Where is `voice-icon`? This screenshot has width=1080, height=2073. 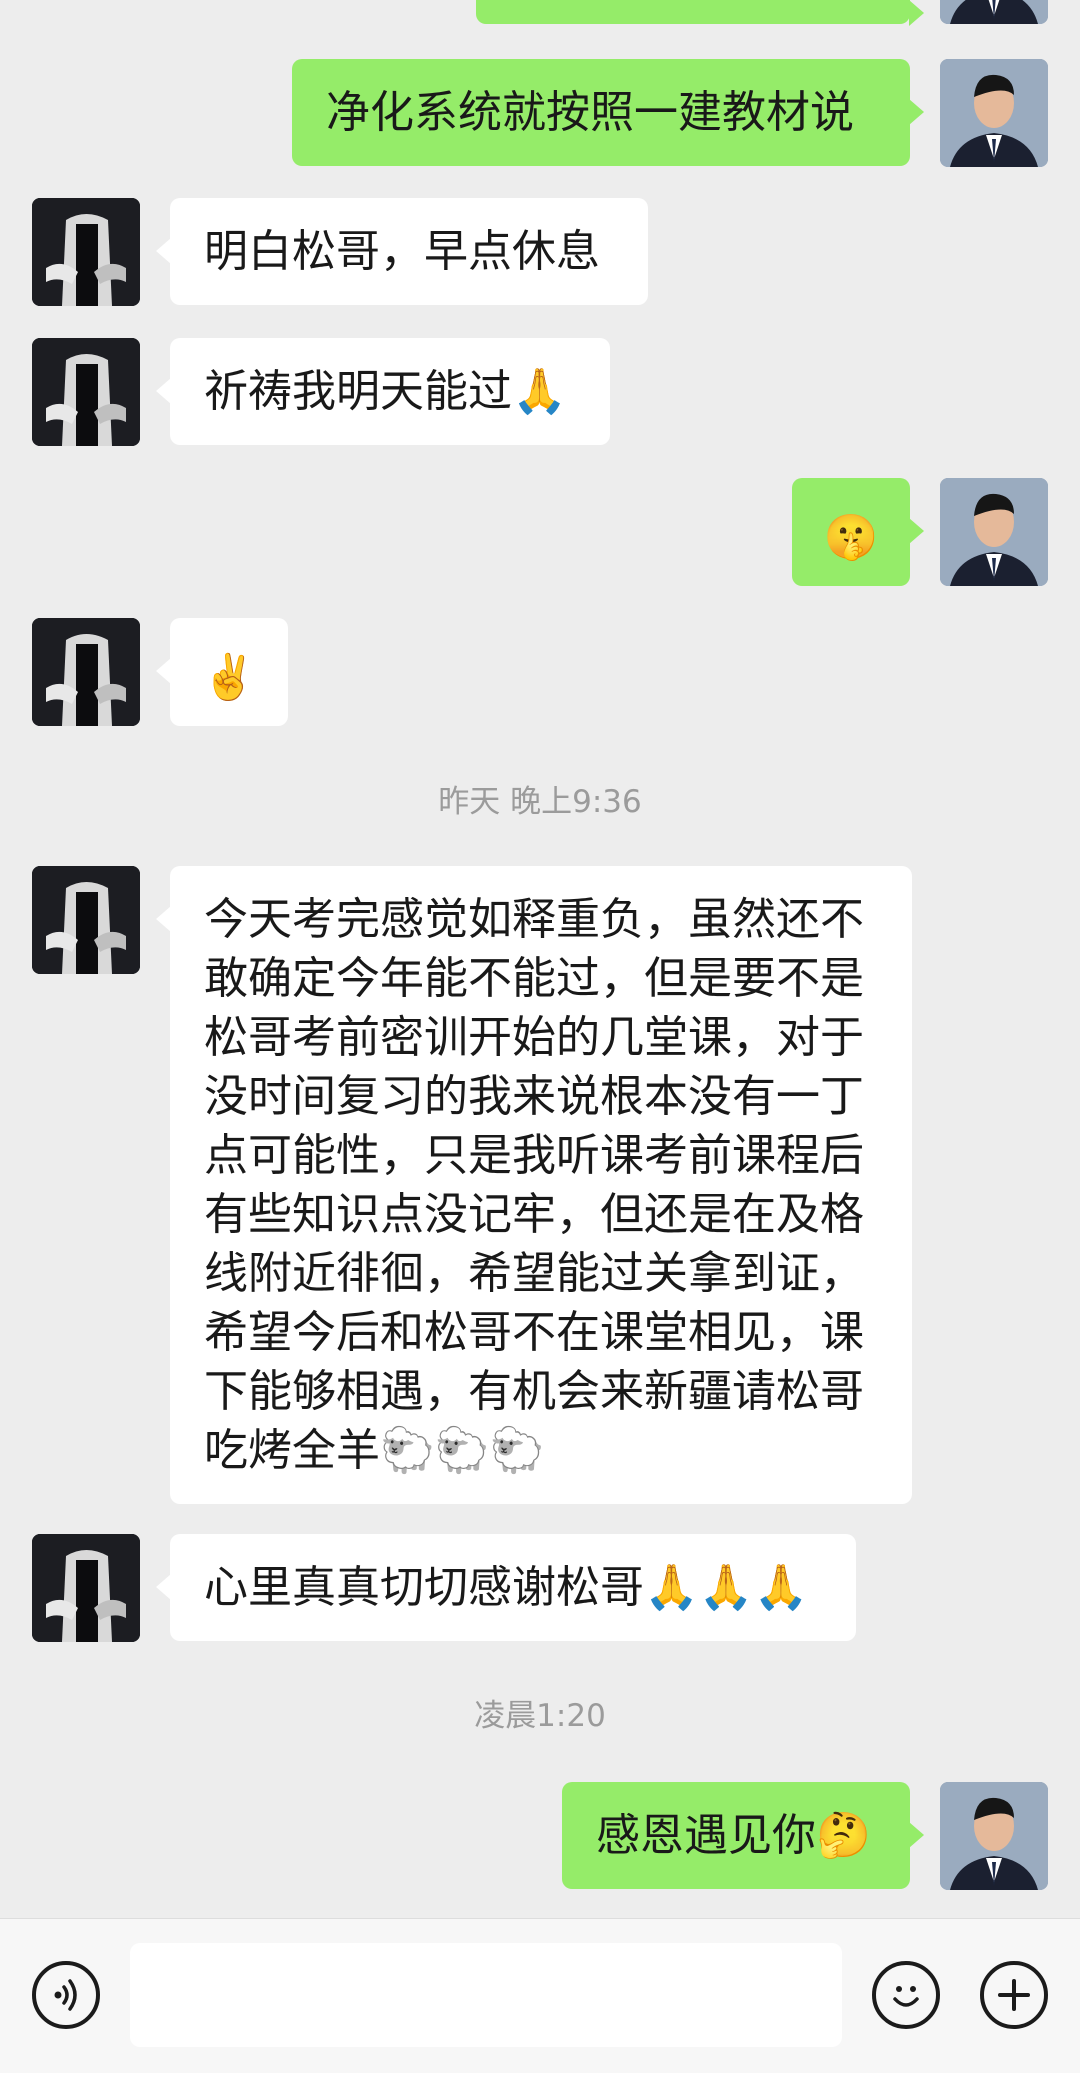
voice-icon is located at coordinates (65, 1995).